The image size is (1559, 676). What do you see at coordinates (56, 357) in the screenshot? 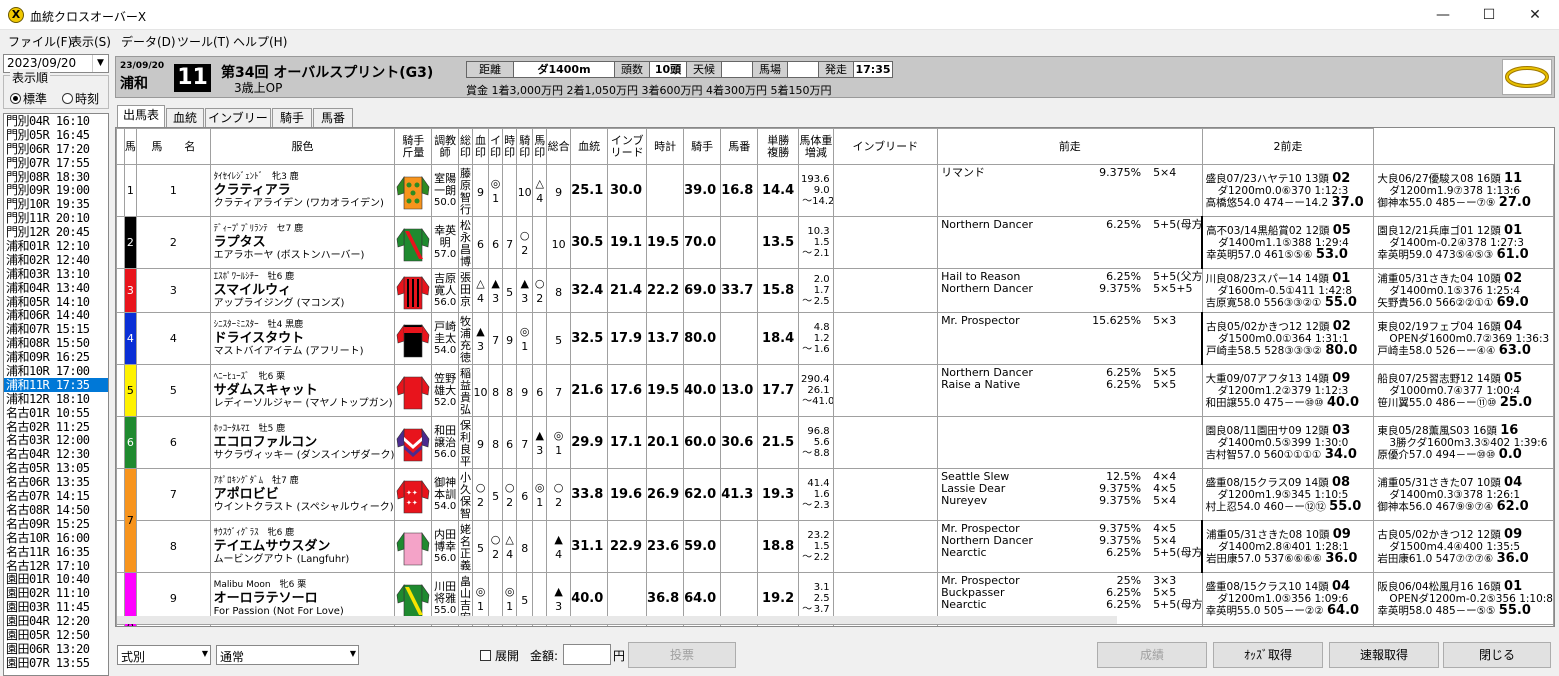
I see `race-list-item: 浦和09R 16:25` at bounding box center [56, 357].